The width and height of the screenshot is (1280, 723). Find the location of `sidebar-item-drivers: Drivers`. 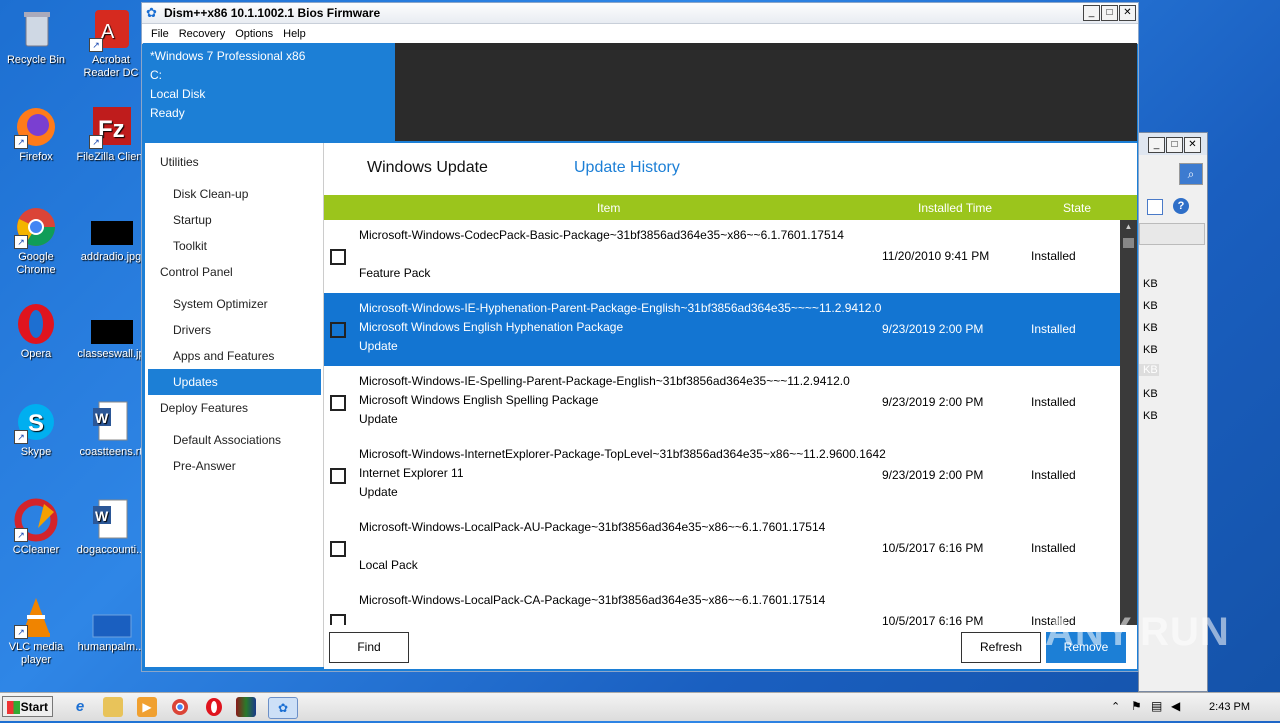

sidebar-item-drivers: Drivers is located at coordinates (234, 330).